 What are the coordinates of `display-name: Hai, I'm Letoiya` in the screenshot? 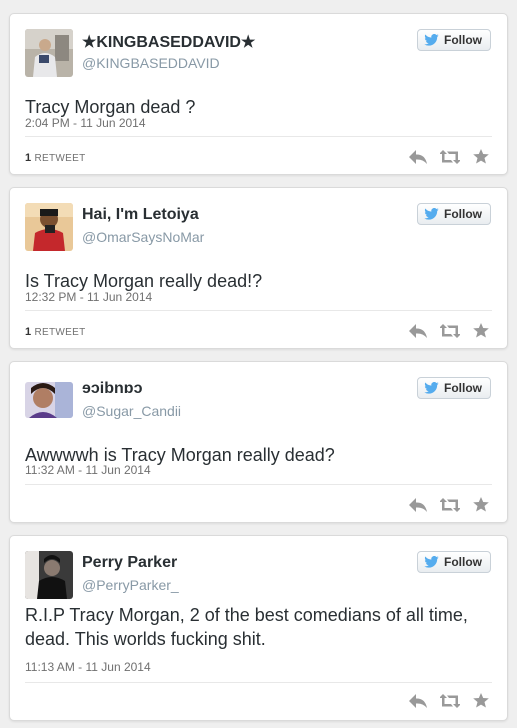 It's located at (140, 215).